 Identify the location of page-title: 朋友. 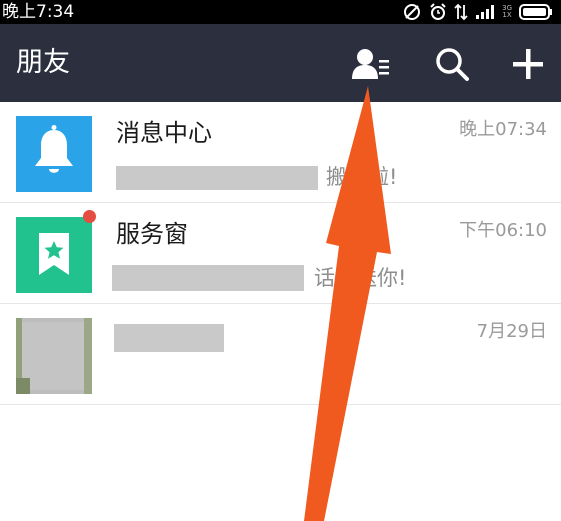
(43, 62).